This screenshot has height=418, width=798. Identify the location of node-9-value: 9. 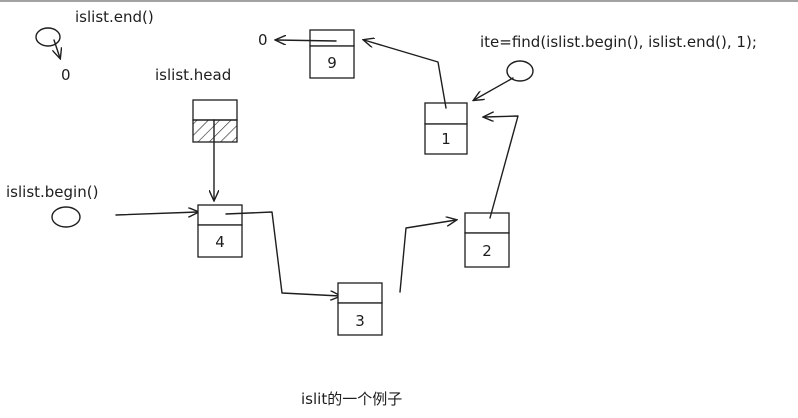
(332, 63).